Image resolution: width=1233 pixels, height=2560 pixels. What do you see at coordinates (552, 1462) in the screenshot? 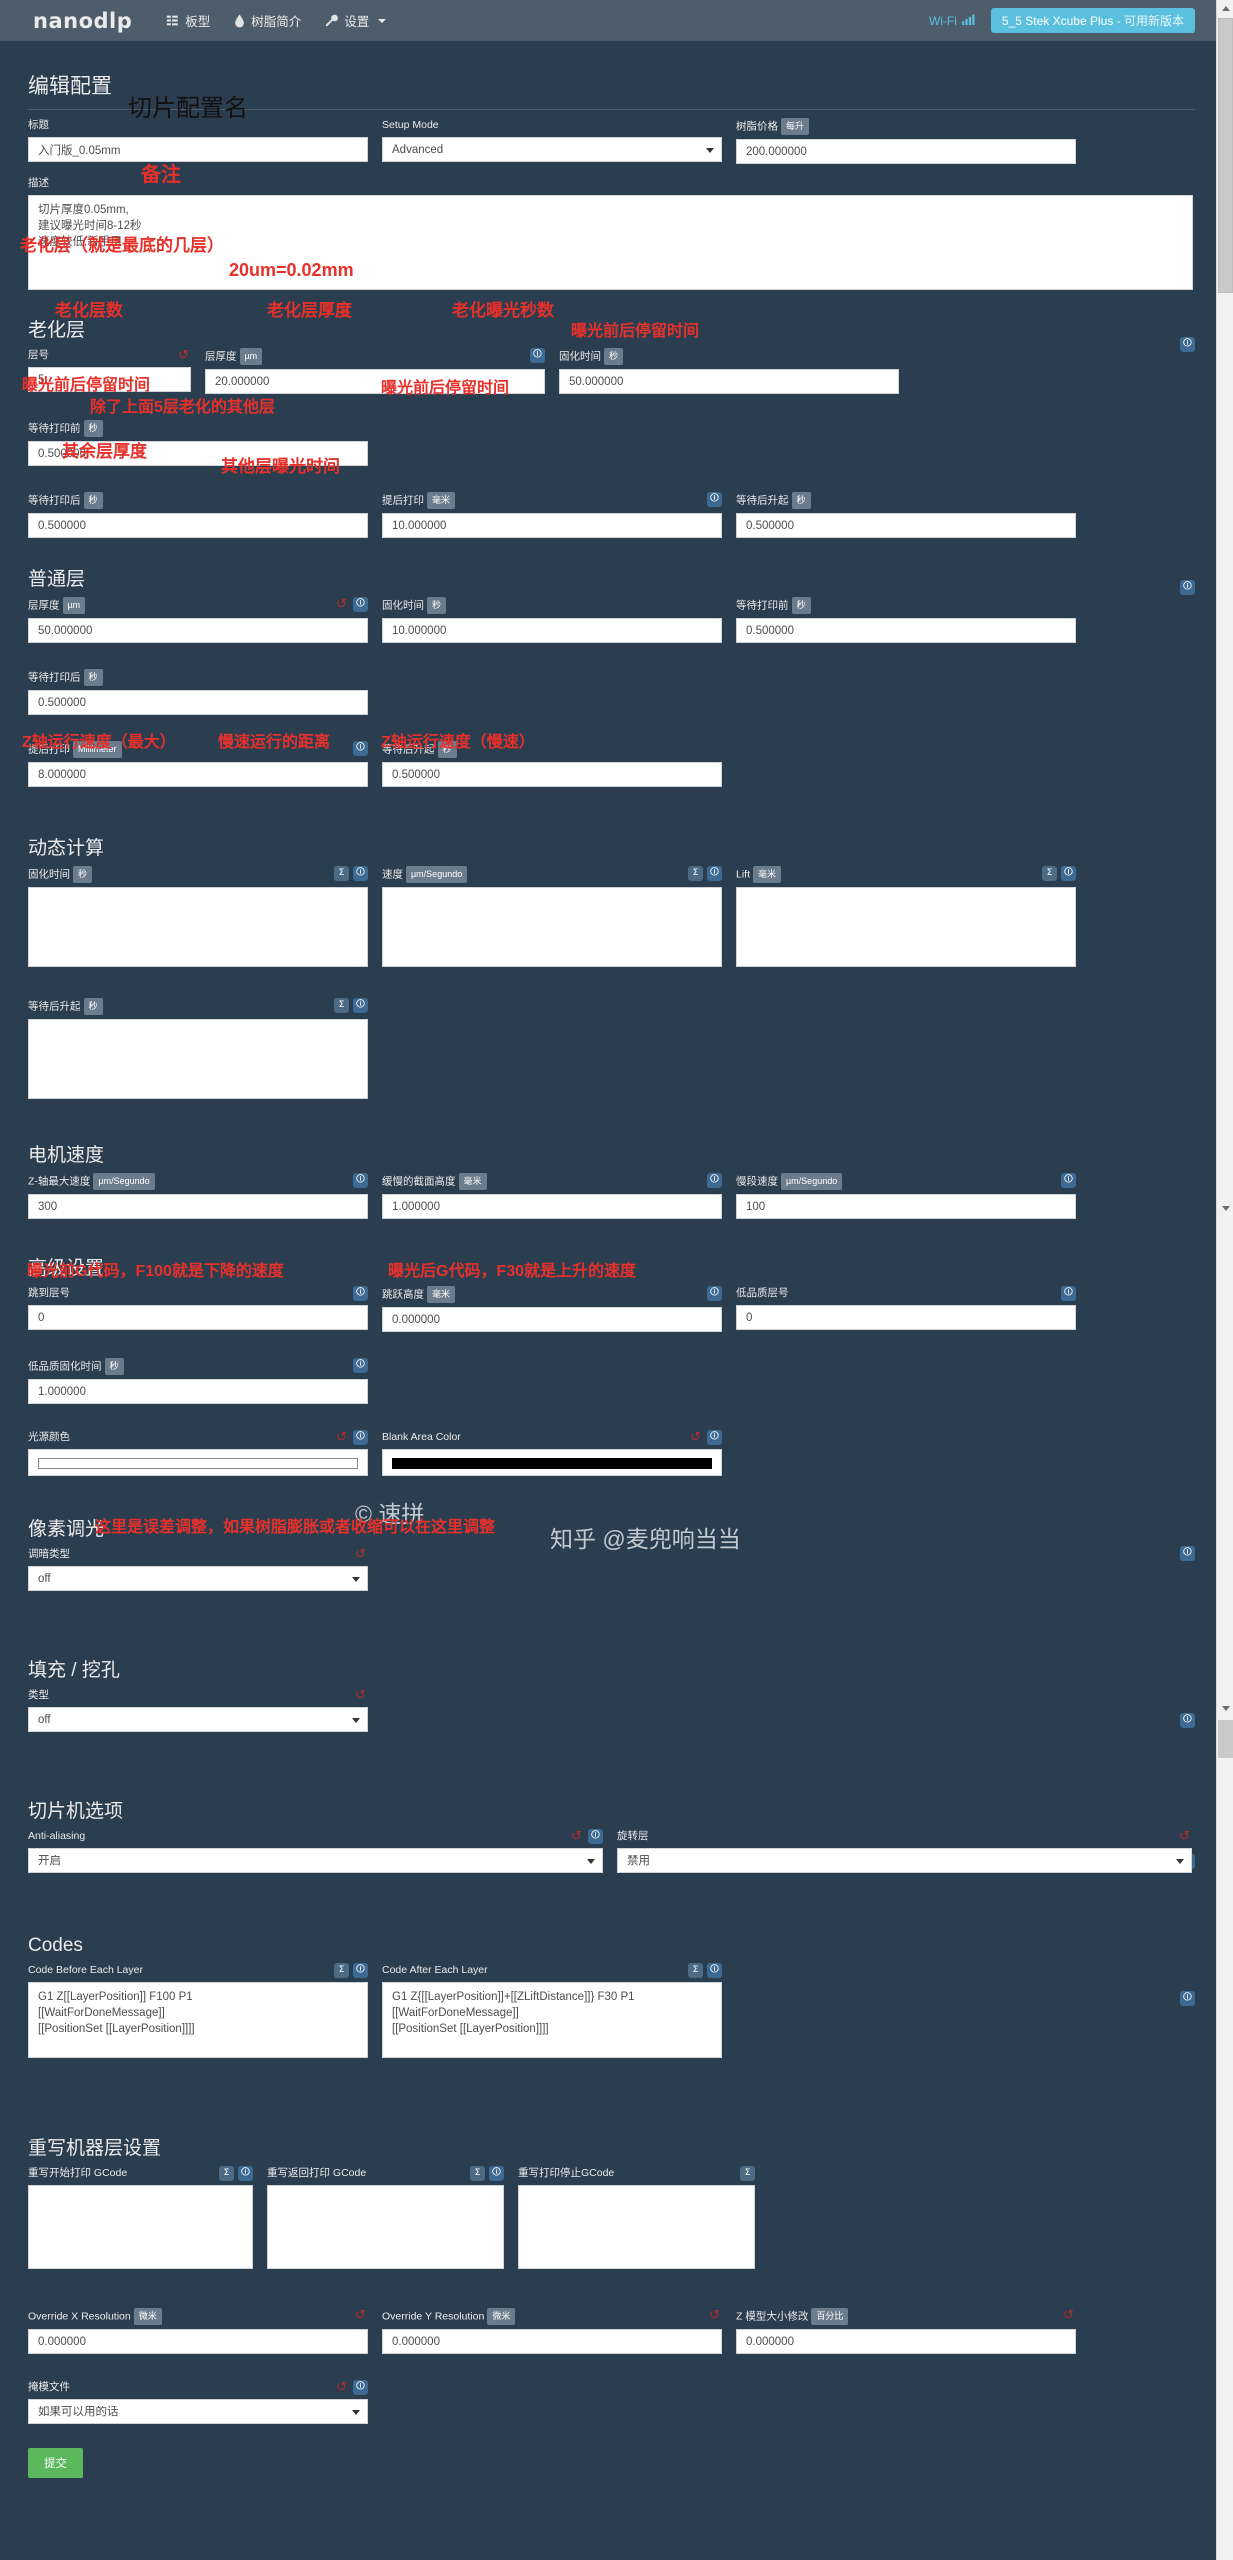
I see `blank-area-color-picker` at bounding box center [552, 1462].